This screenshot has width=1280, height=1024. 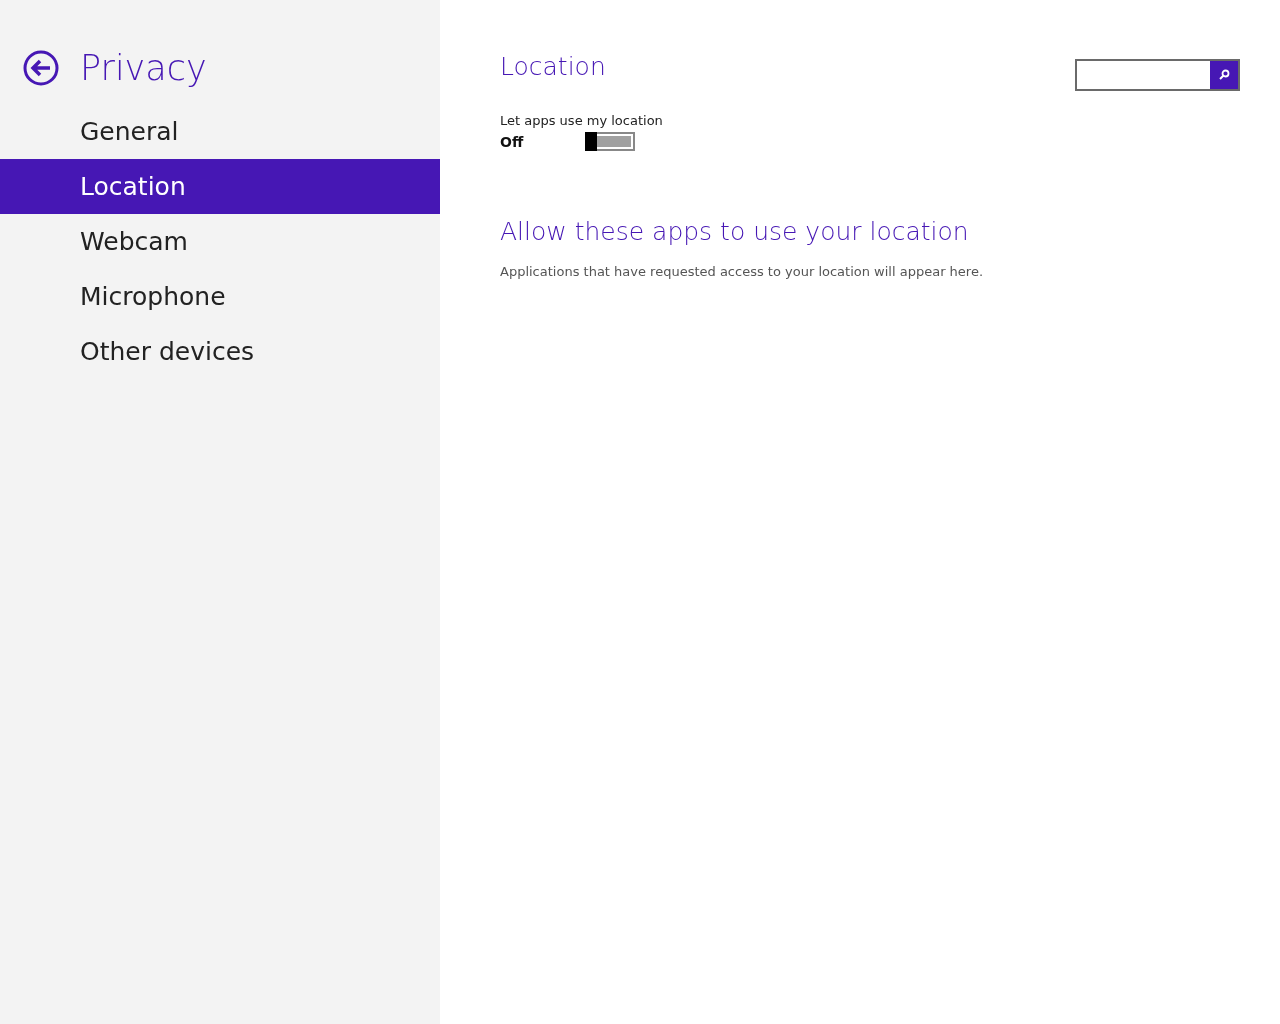 What do you see at coordinates (220, 186) in the screenshot?
I see `nav-item: Location` at bounding box center [220, 186].